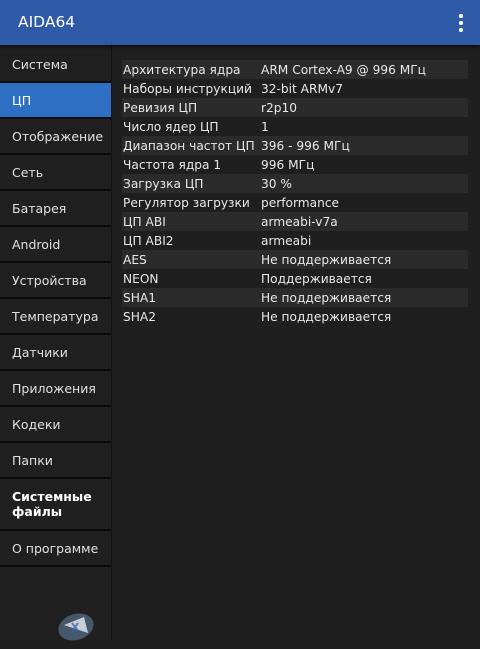 The width and height of the screenshot is (480, 649). I want to click on sidebar-item-android: Android, so click(55, 245).